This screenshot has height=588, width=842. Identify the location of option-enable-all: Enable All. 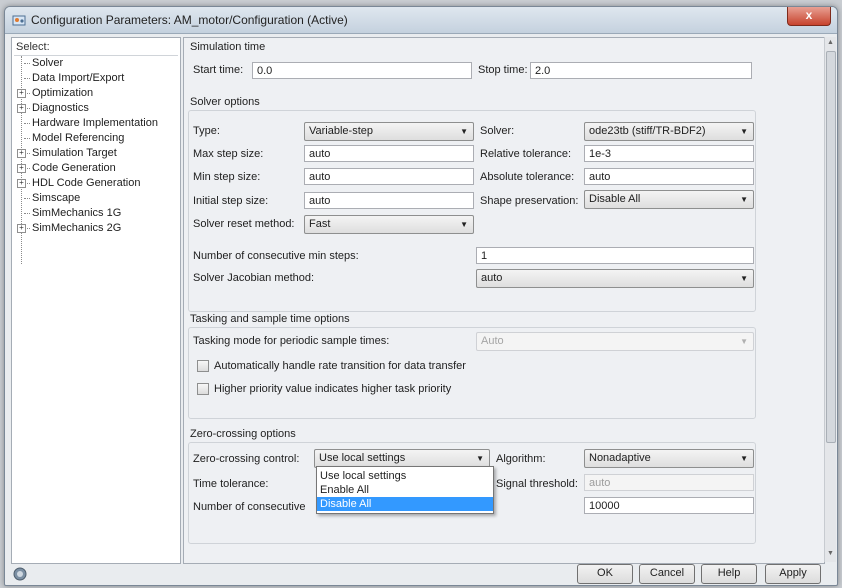
(405, 490).